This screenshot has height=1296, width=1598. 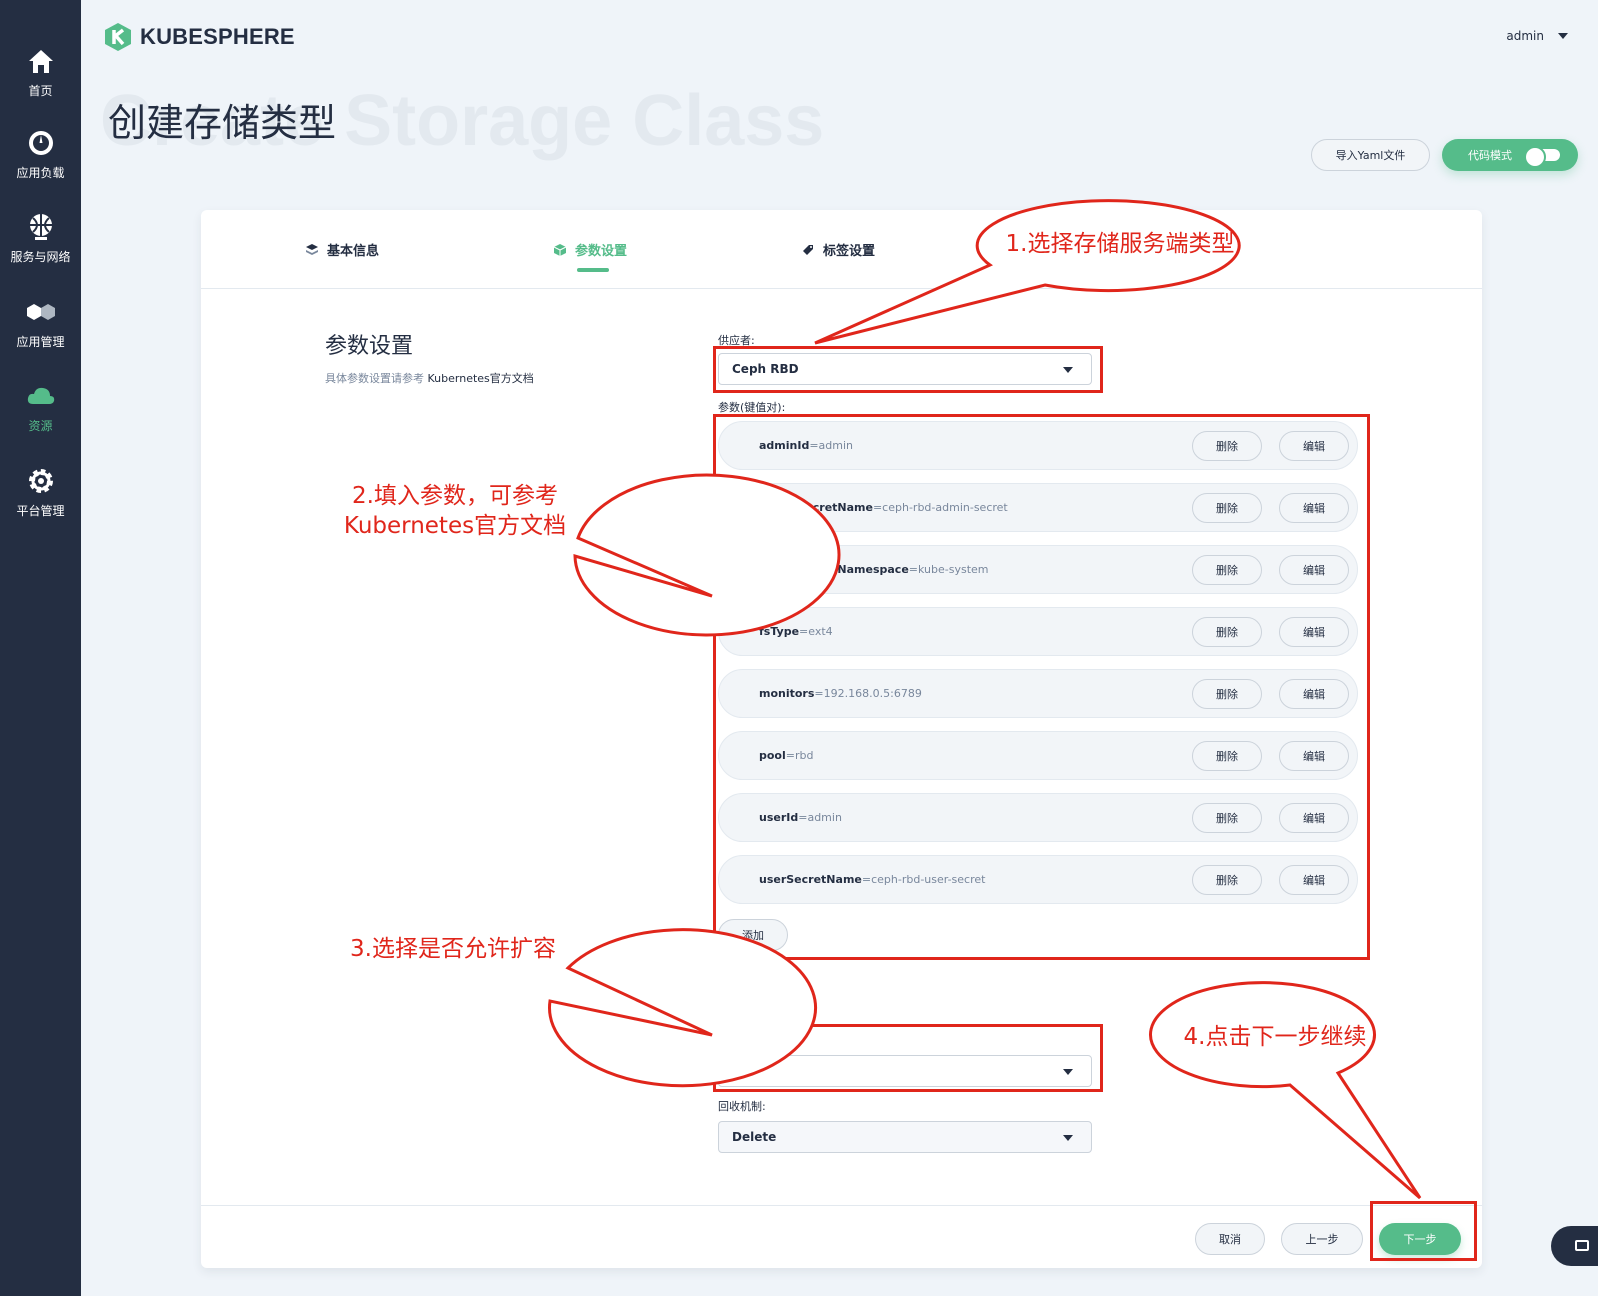 What do you see at coordinates (40, 342) in the screenshot?
I see `sidebar-item-label: 应用管理` at bounding box center [40, 342].